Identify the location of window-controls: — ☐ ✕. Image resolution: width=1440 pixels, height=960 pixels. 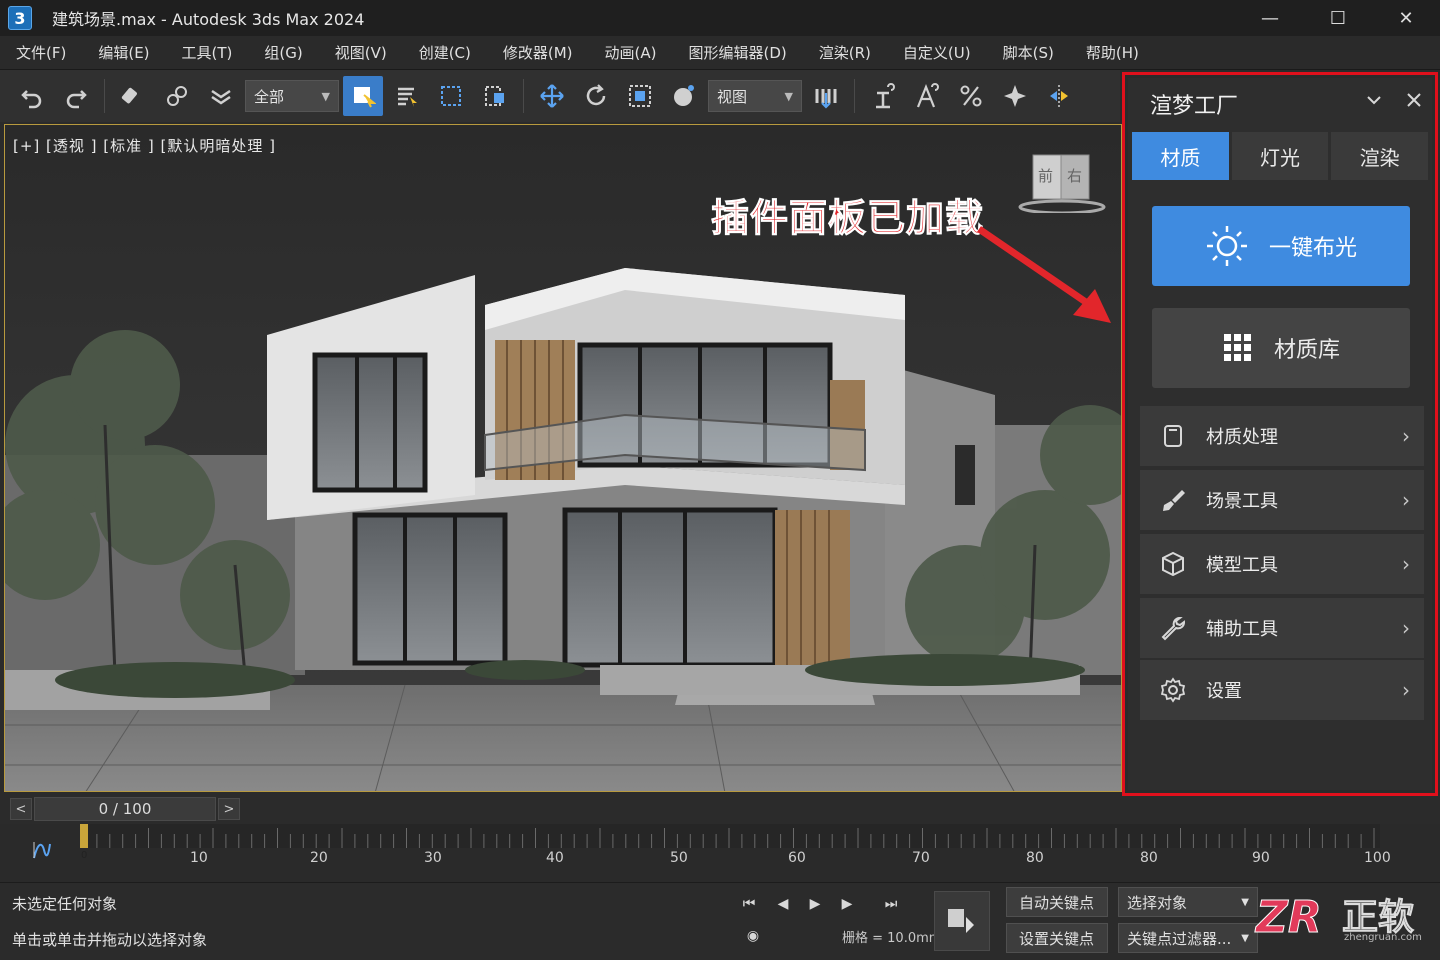
(1338, 18).